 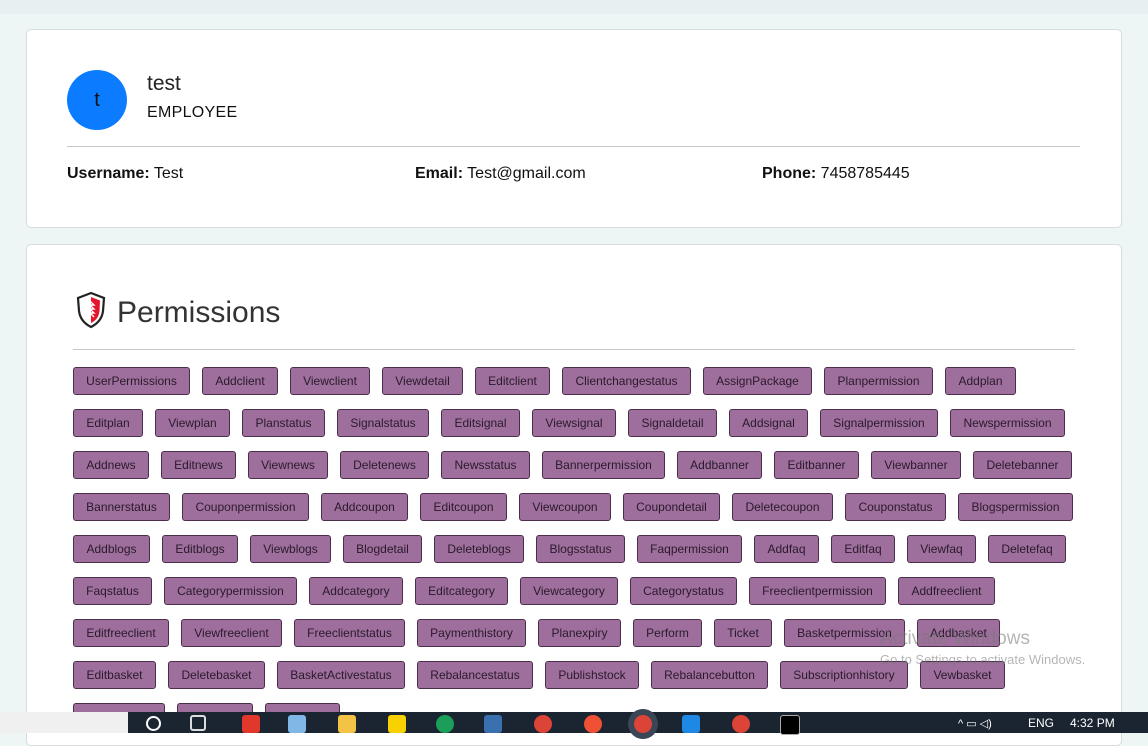 What do you see at coordinates (782, 507) in the screenshot?
I see `permission-chip: Deletecoupon` at bounding box center [782, 507].